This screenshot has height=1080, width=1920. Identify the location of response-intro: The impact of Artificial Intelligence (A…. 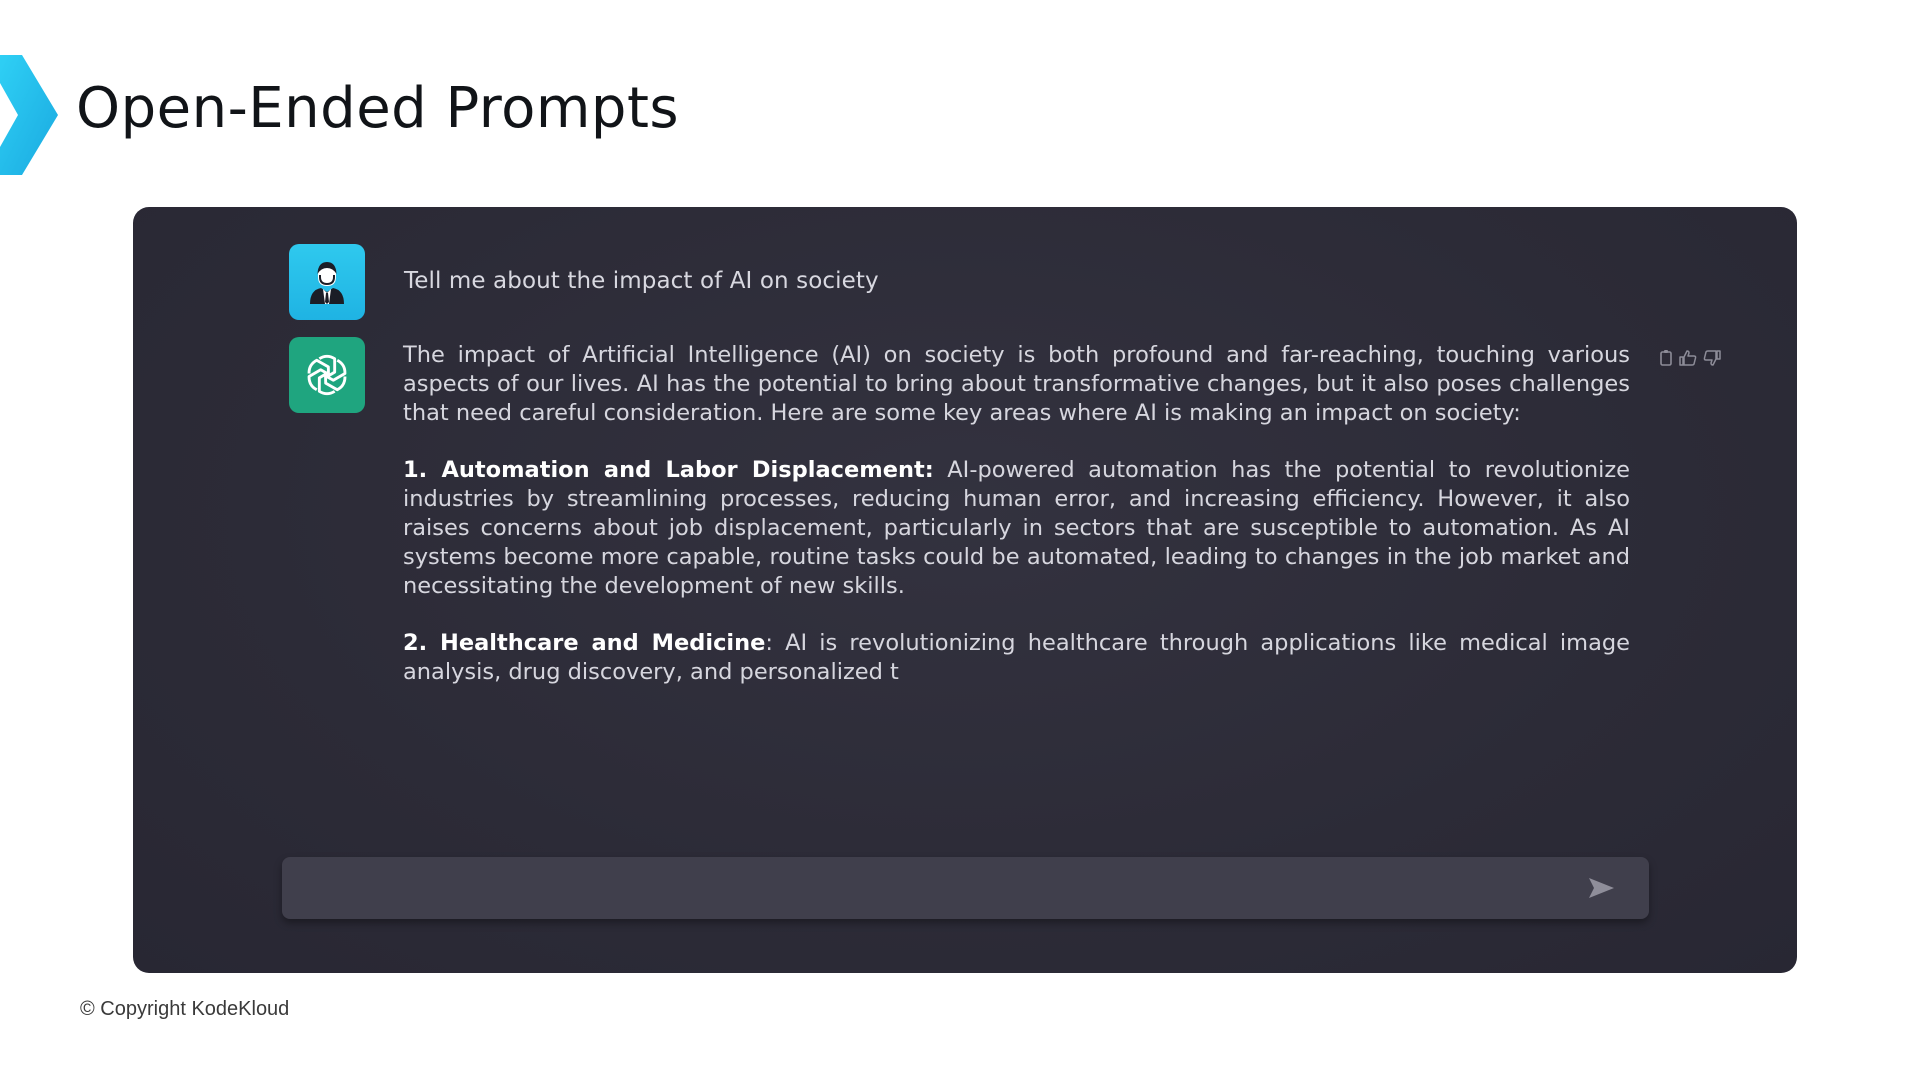
(1016, 384).